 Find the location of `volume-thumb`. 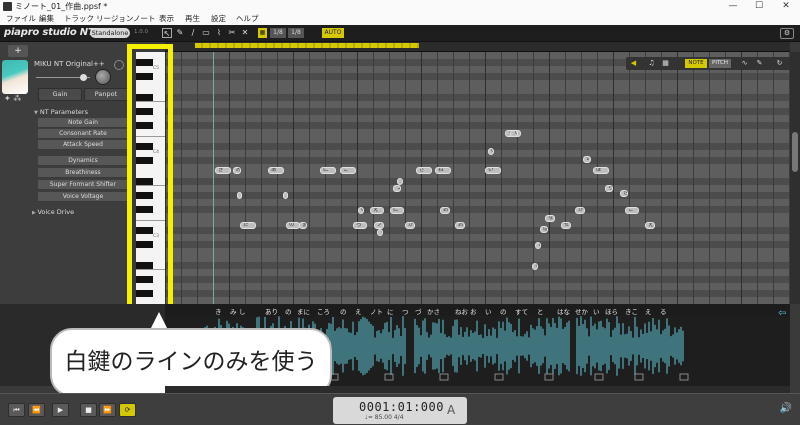

volume-thumb is located at coordinates (83, 77).